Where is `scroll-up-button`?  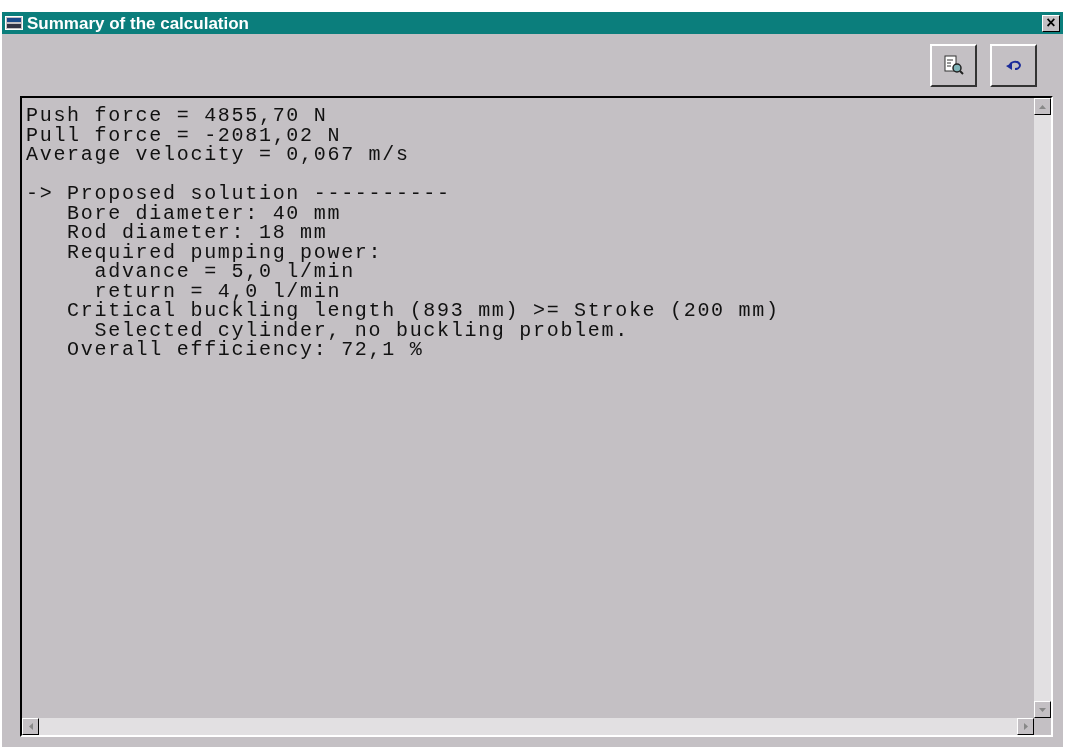
scroll-up-button is located at coordinates (1042, 106).